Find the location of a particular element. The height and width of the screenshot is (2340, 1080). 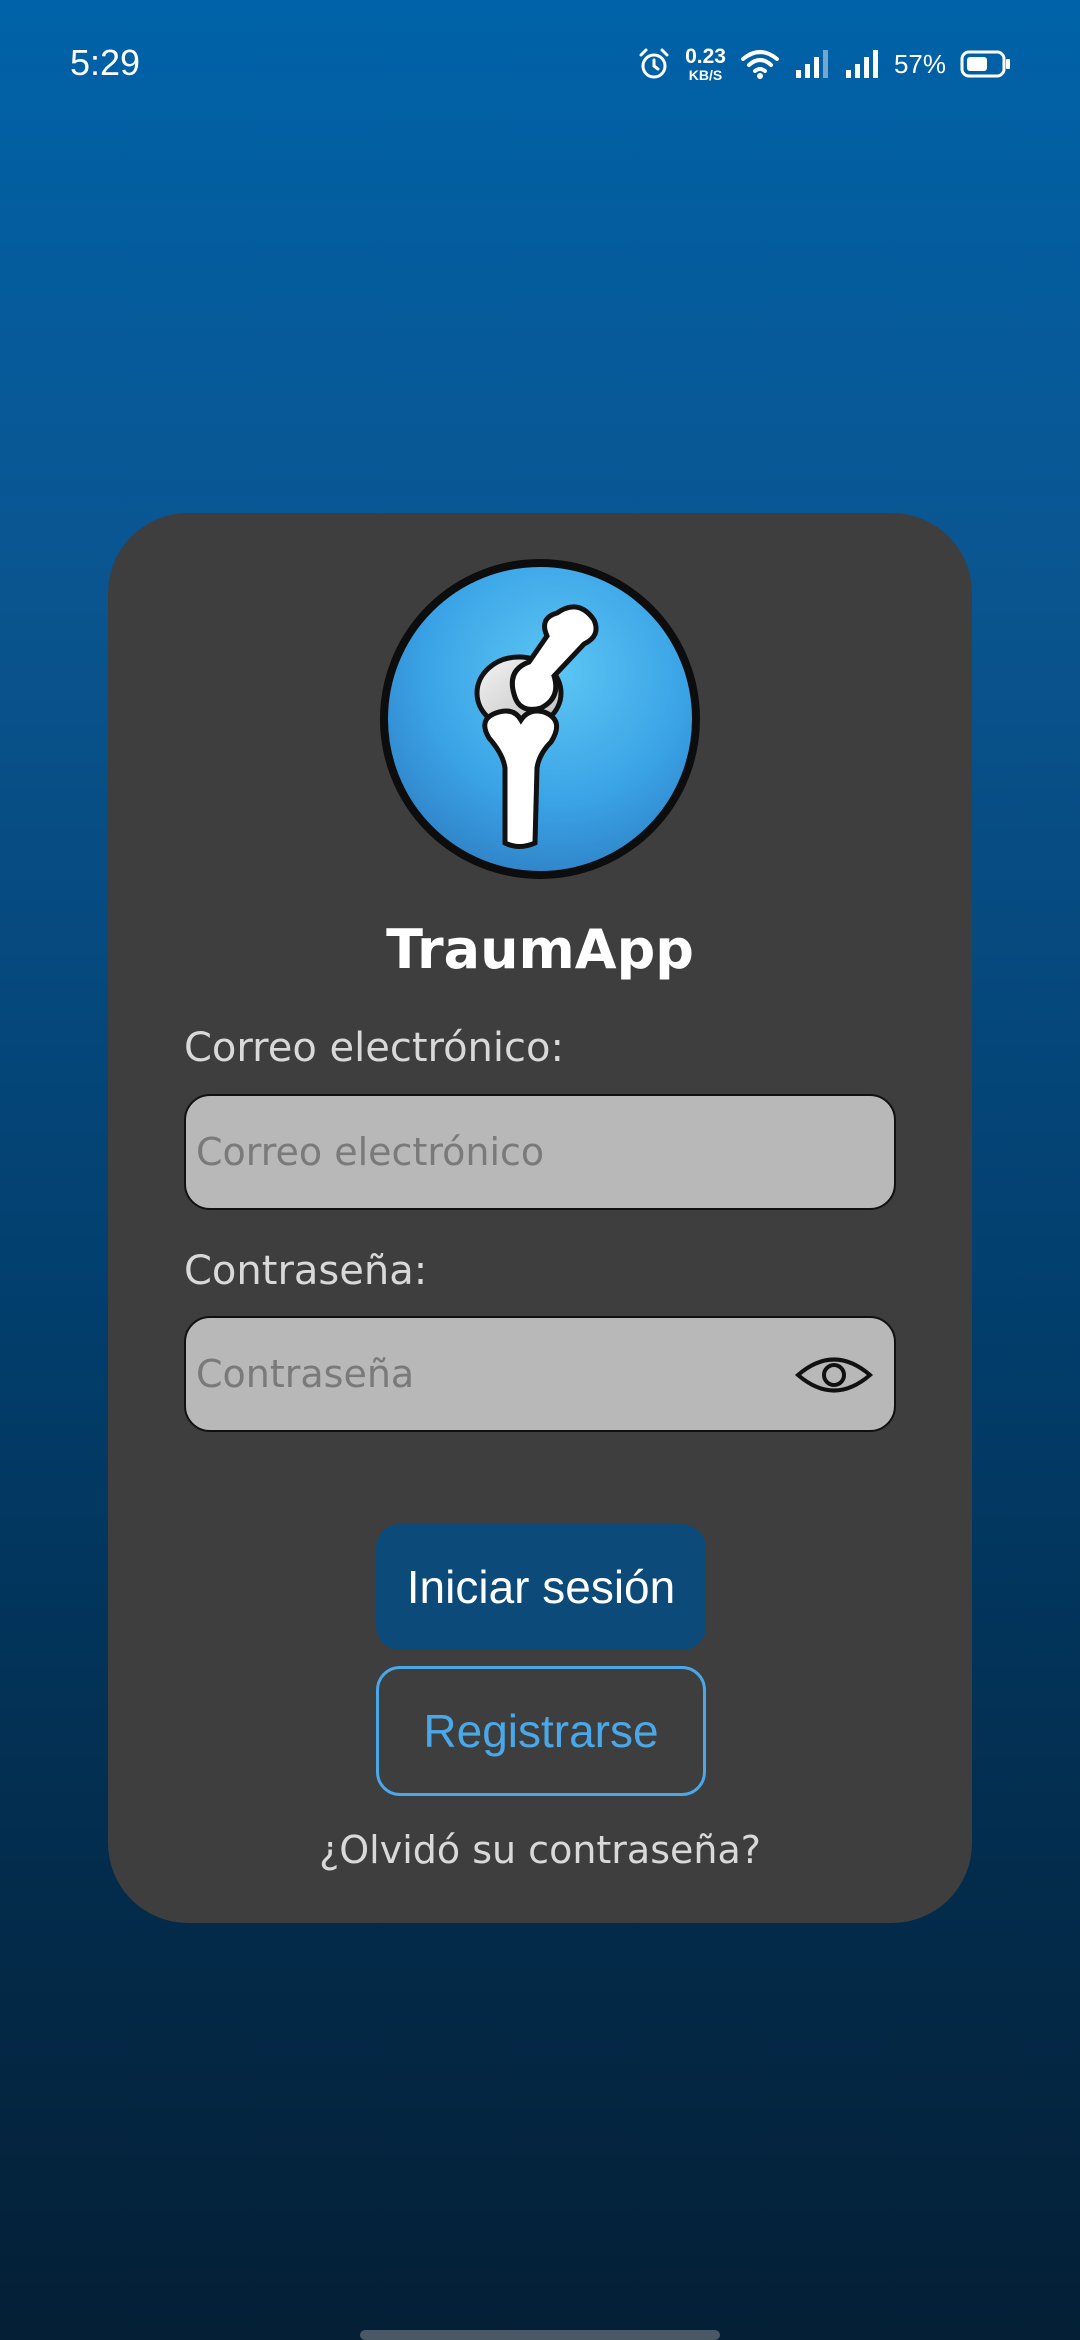

alarm-icon is located at coordinates (654, 63).